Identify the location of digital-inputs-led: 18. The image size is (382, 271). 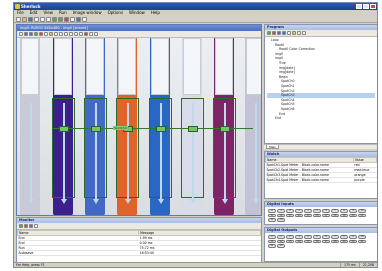
(335, 215).